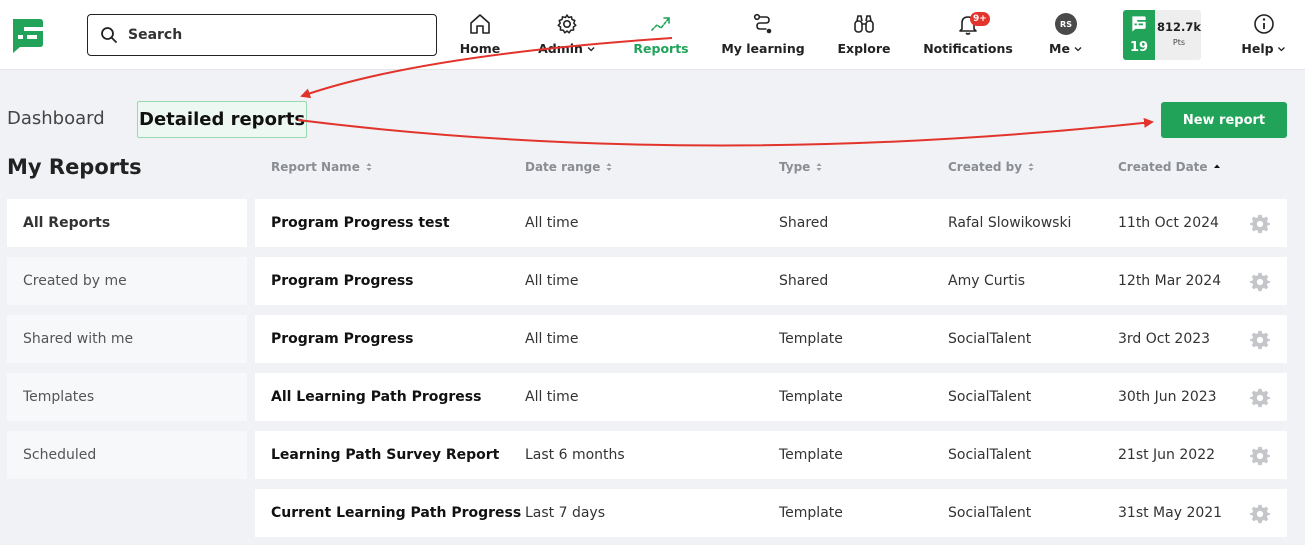 The image size is (1305, 545). What do you see at coordinates (563, 167) in the screenshot?
I see `column-header-label: Date range` at bounding box center [563, 167].